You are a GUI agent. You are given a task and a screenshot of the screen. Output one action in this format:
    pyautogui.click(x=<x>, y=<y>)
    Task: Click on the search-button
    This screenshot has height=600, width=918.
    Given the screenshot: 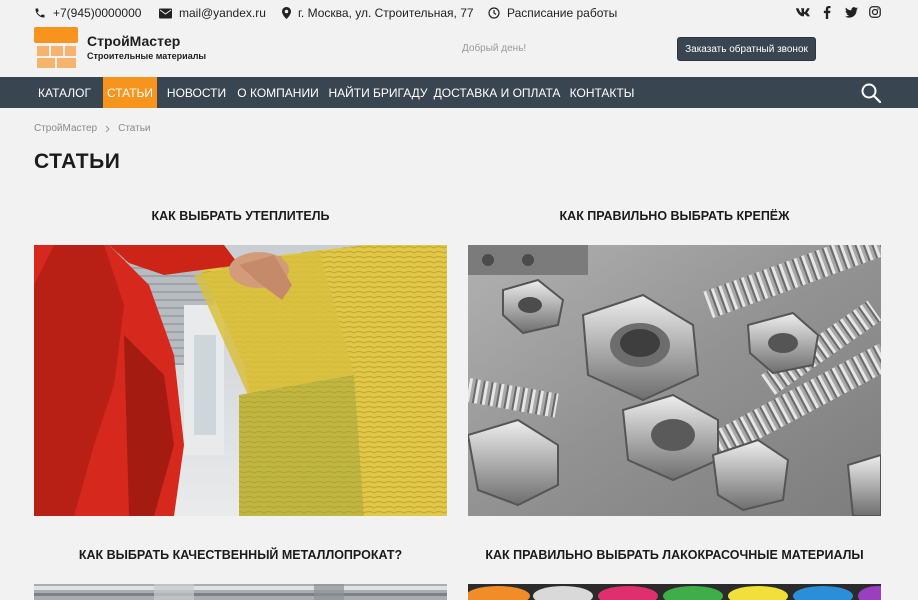 What is the action you would take?
    pyautogui.click(x=871, y=93)
    